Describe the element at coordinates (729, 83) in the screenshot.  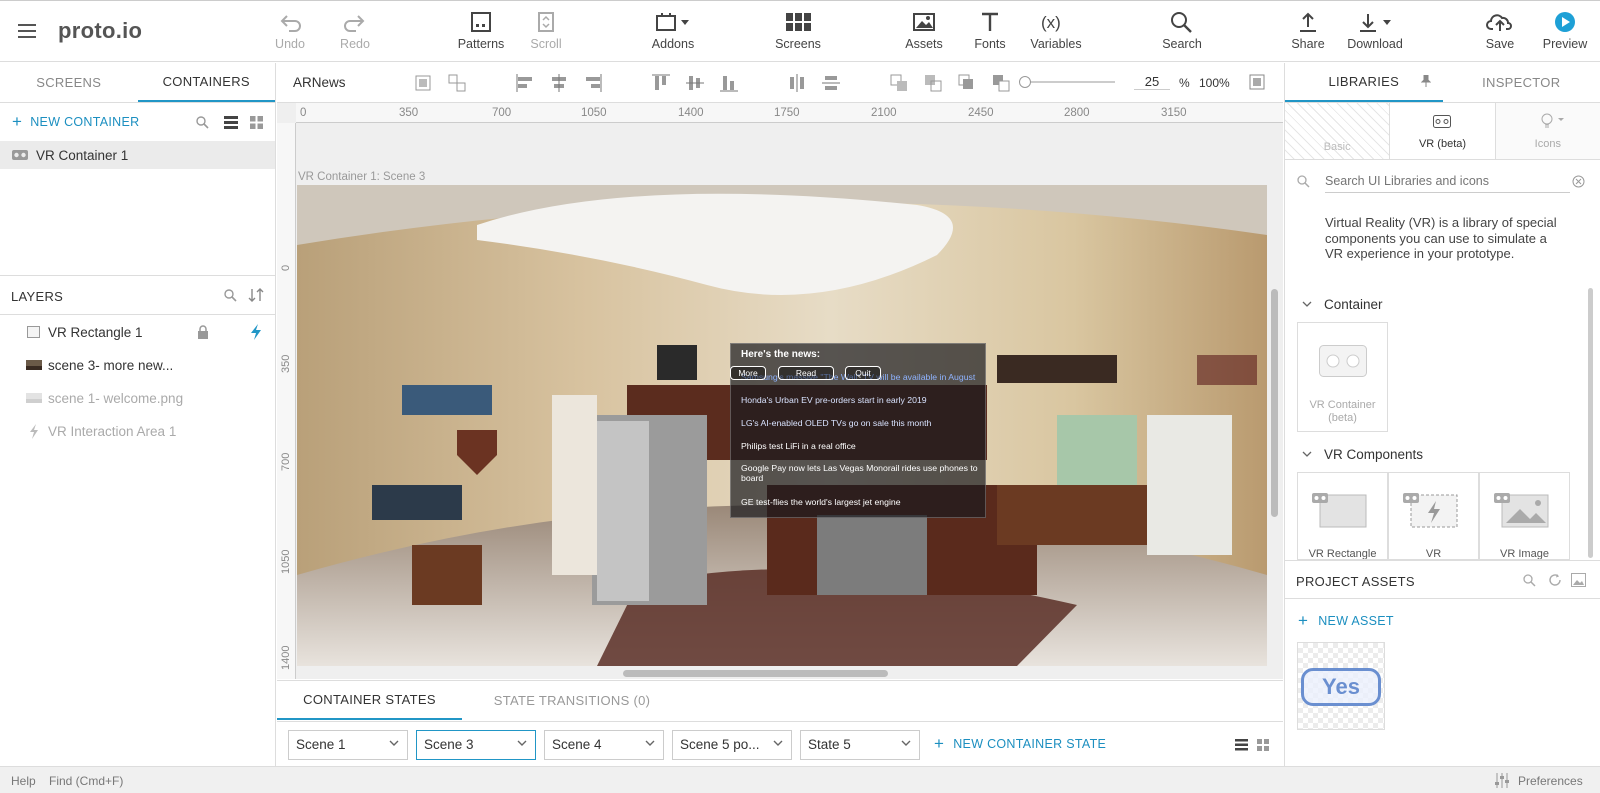
I see `align-bottom-icon` at that location.